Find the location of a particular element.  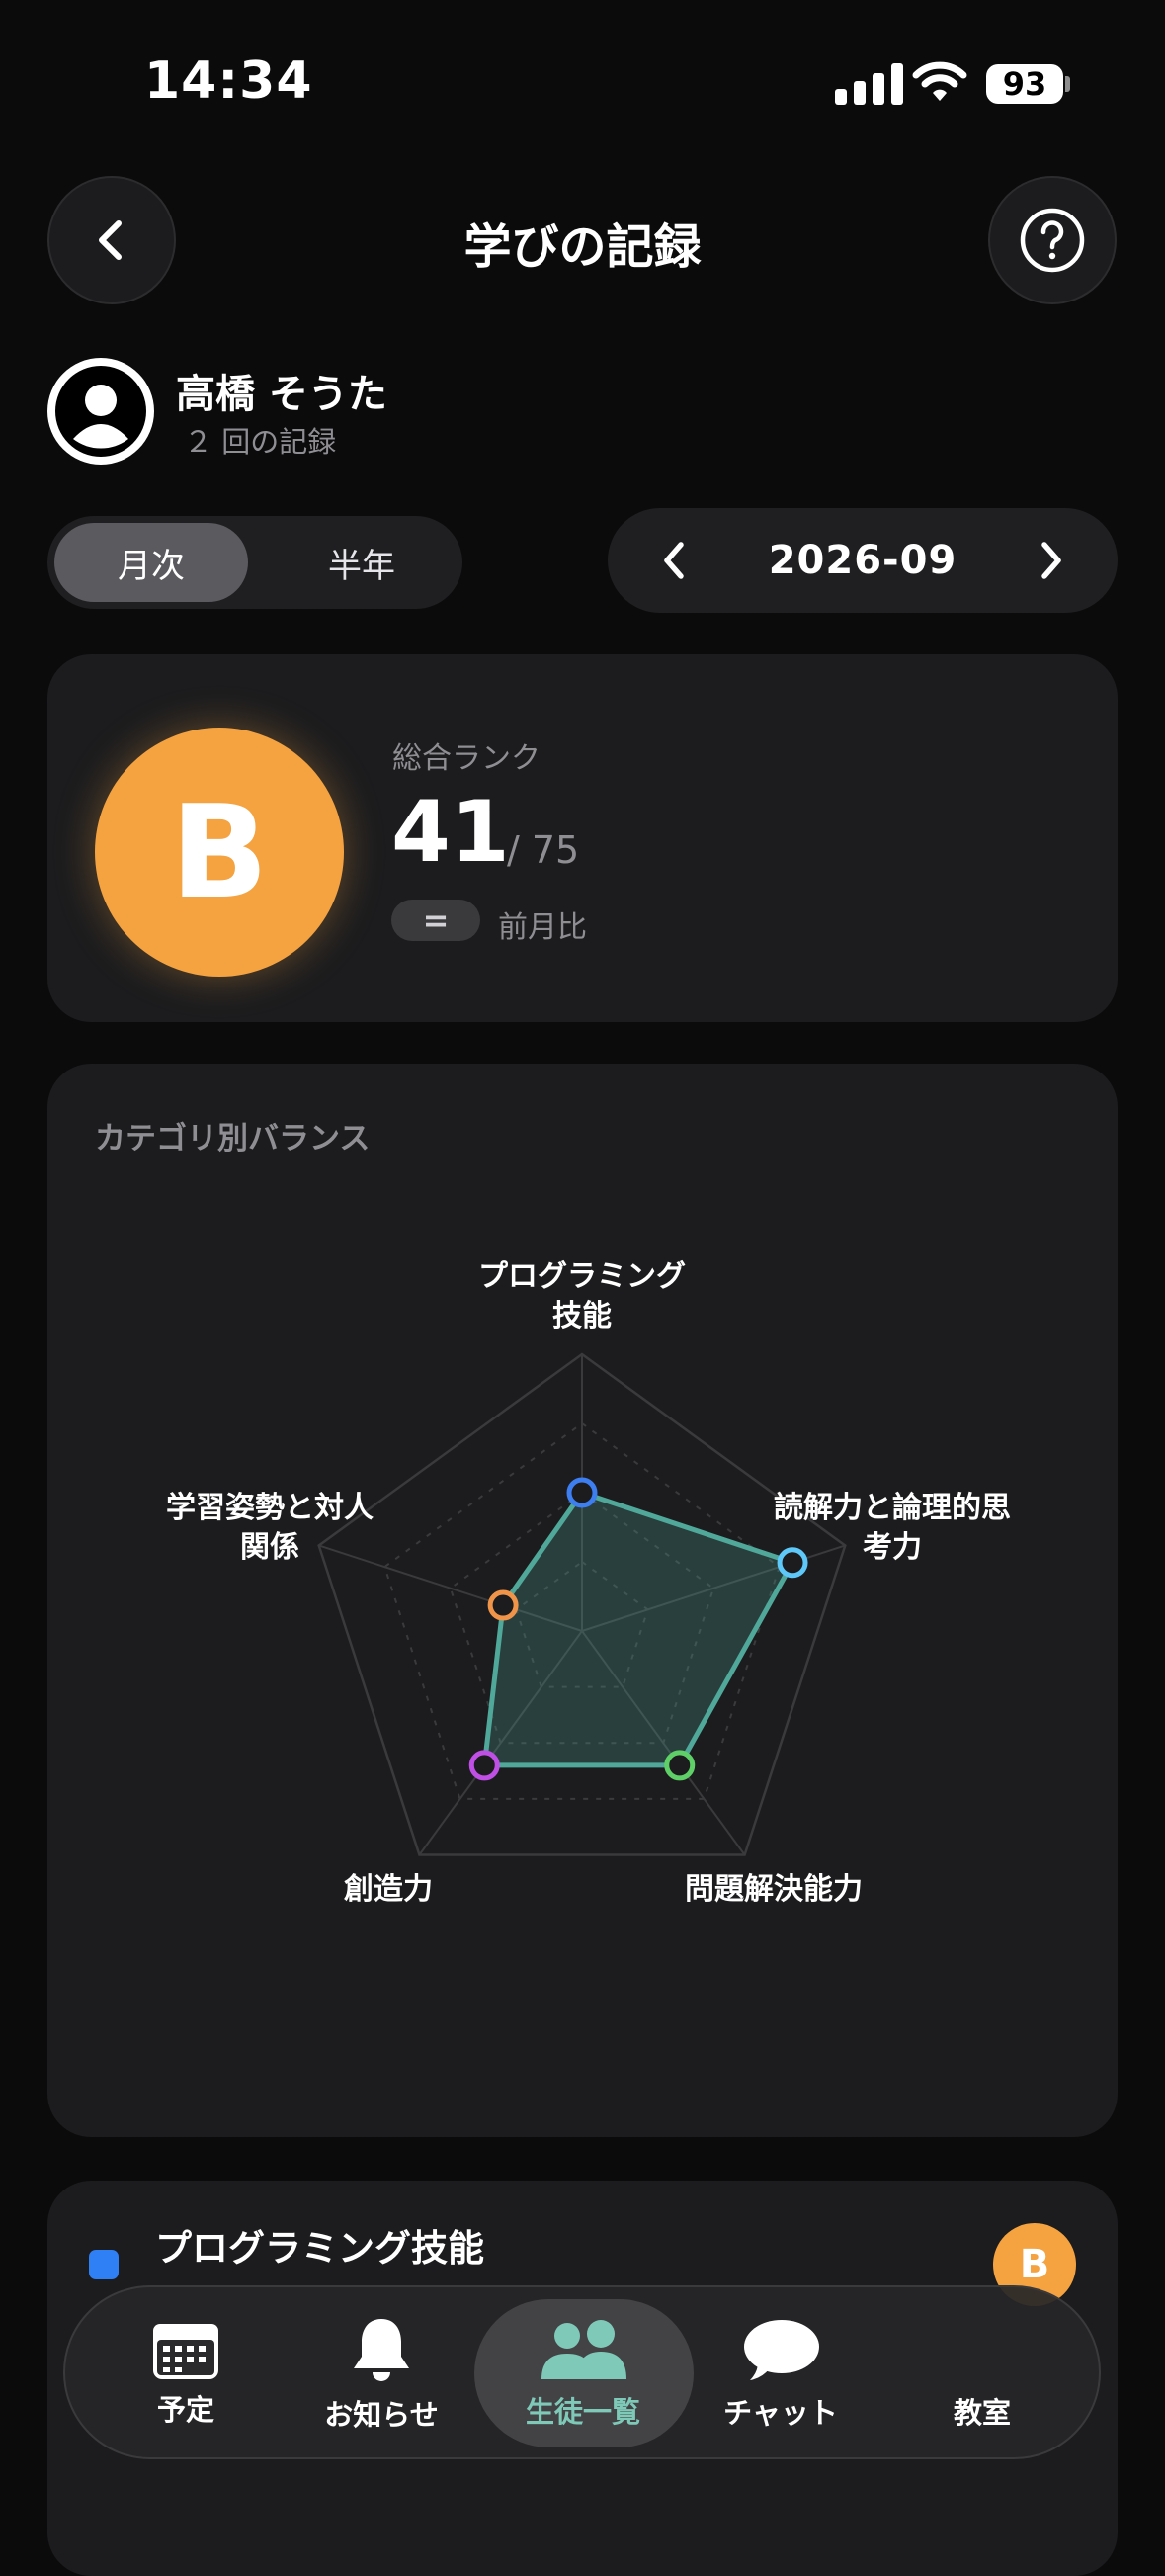

period-type-toggle: 月次 半年 is located at coordinates (254, 562).